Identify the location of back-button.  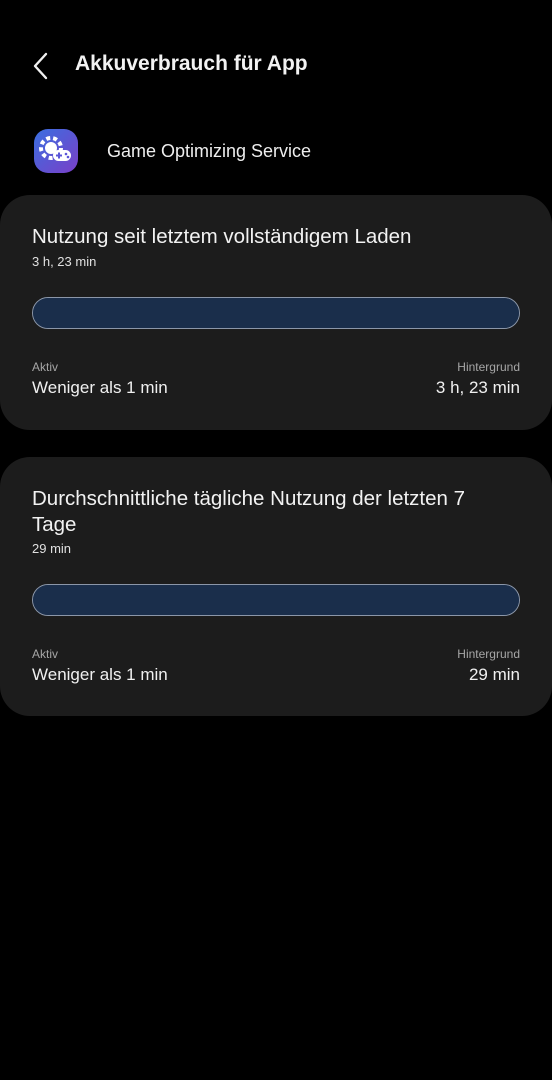
(42, 66).